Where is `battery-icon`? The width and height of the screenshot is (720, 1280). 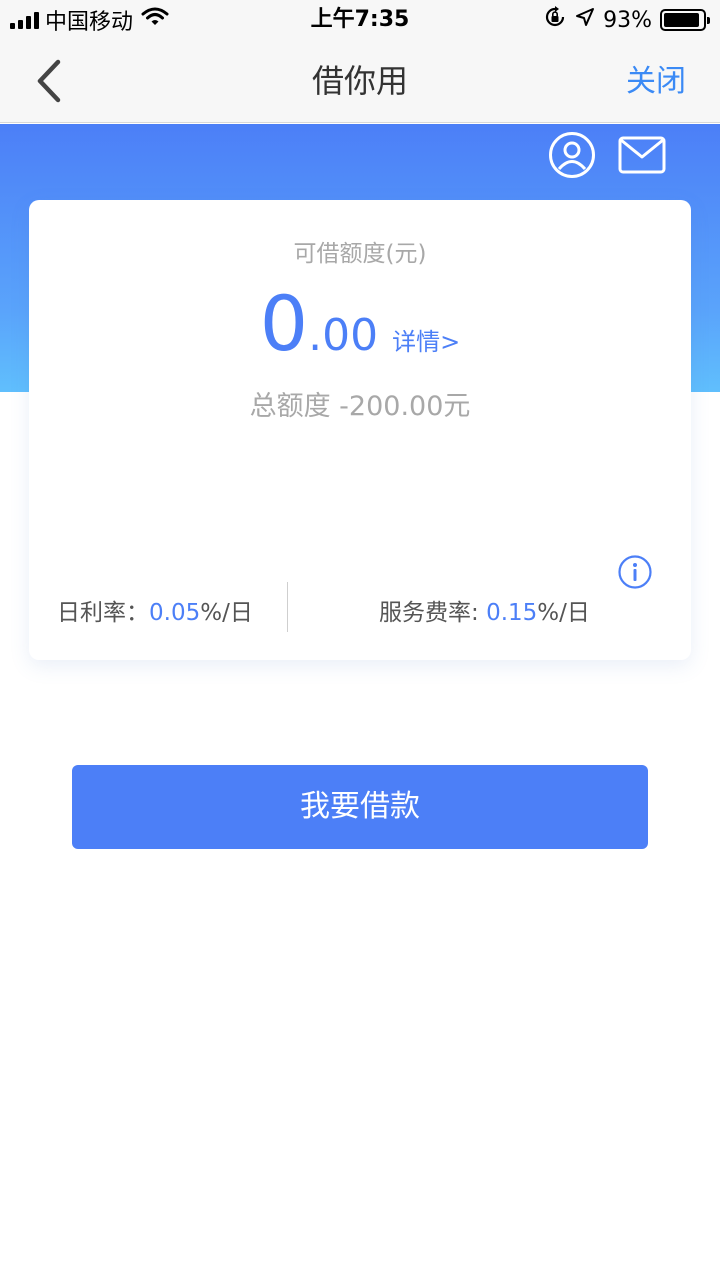
battery-icon is located at coordinates (685, 20).